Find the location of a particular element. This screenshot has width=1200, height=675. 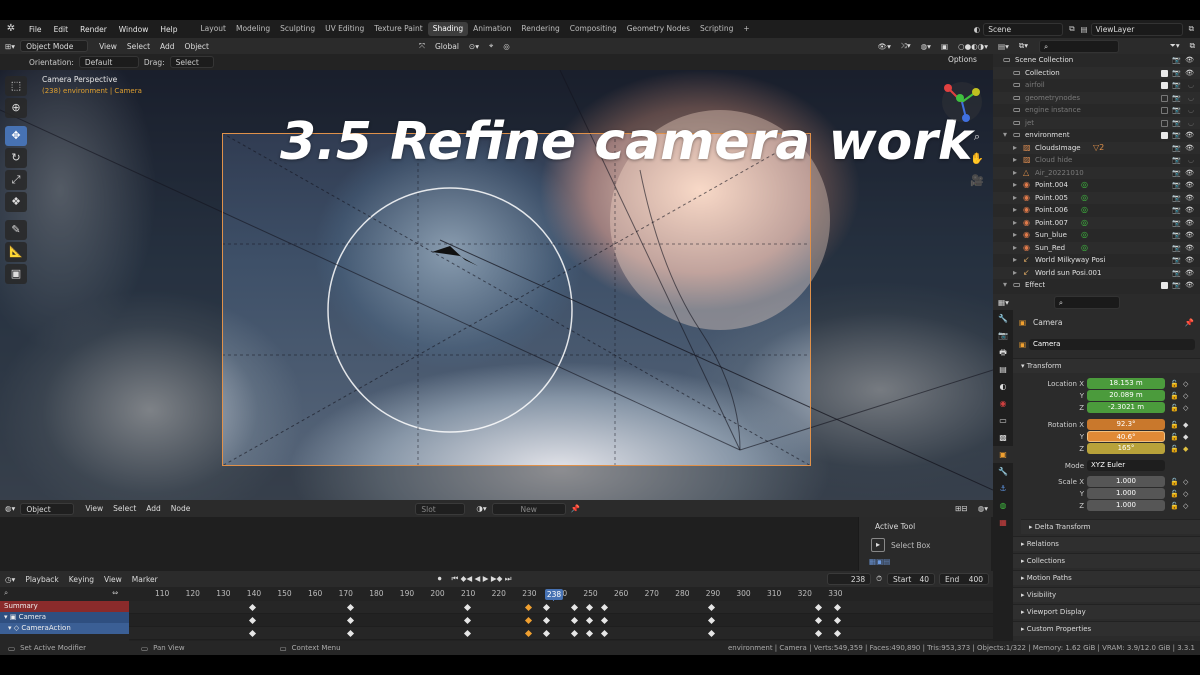

select-mode-icons: ▦▣▤ is located at coordinates (879, 561).